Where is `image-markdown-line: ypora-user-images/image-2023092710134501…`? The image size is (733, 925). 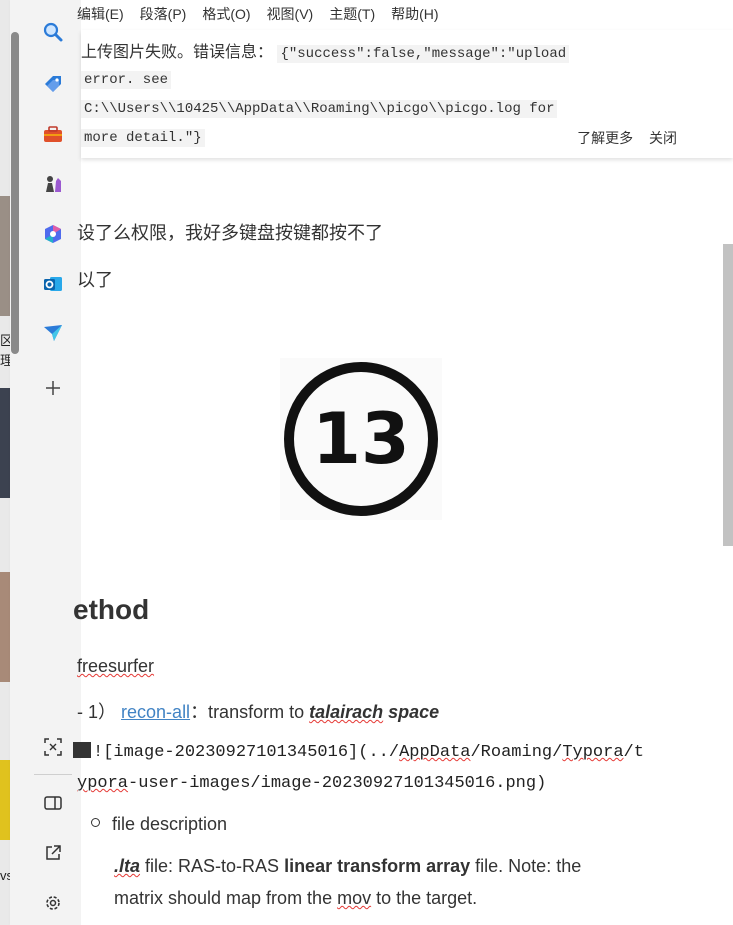 image-markdown-line: ypora-user-images/image-2023092710134501… is located at coordinates (311, 783).